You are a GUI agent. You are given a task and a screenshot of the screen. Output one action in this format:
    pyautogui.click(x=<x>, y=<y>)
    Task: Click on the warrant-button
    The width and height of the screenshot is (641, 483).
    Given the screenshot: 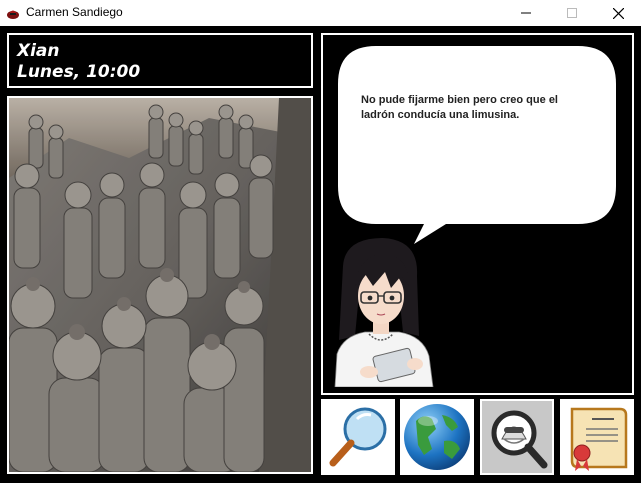 What is the action you would take?
    pyautogui.click(x=597, y=437)
    